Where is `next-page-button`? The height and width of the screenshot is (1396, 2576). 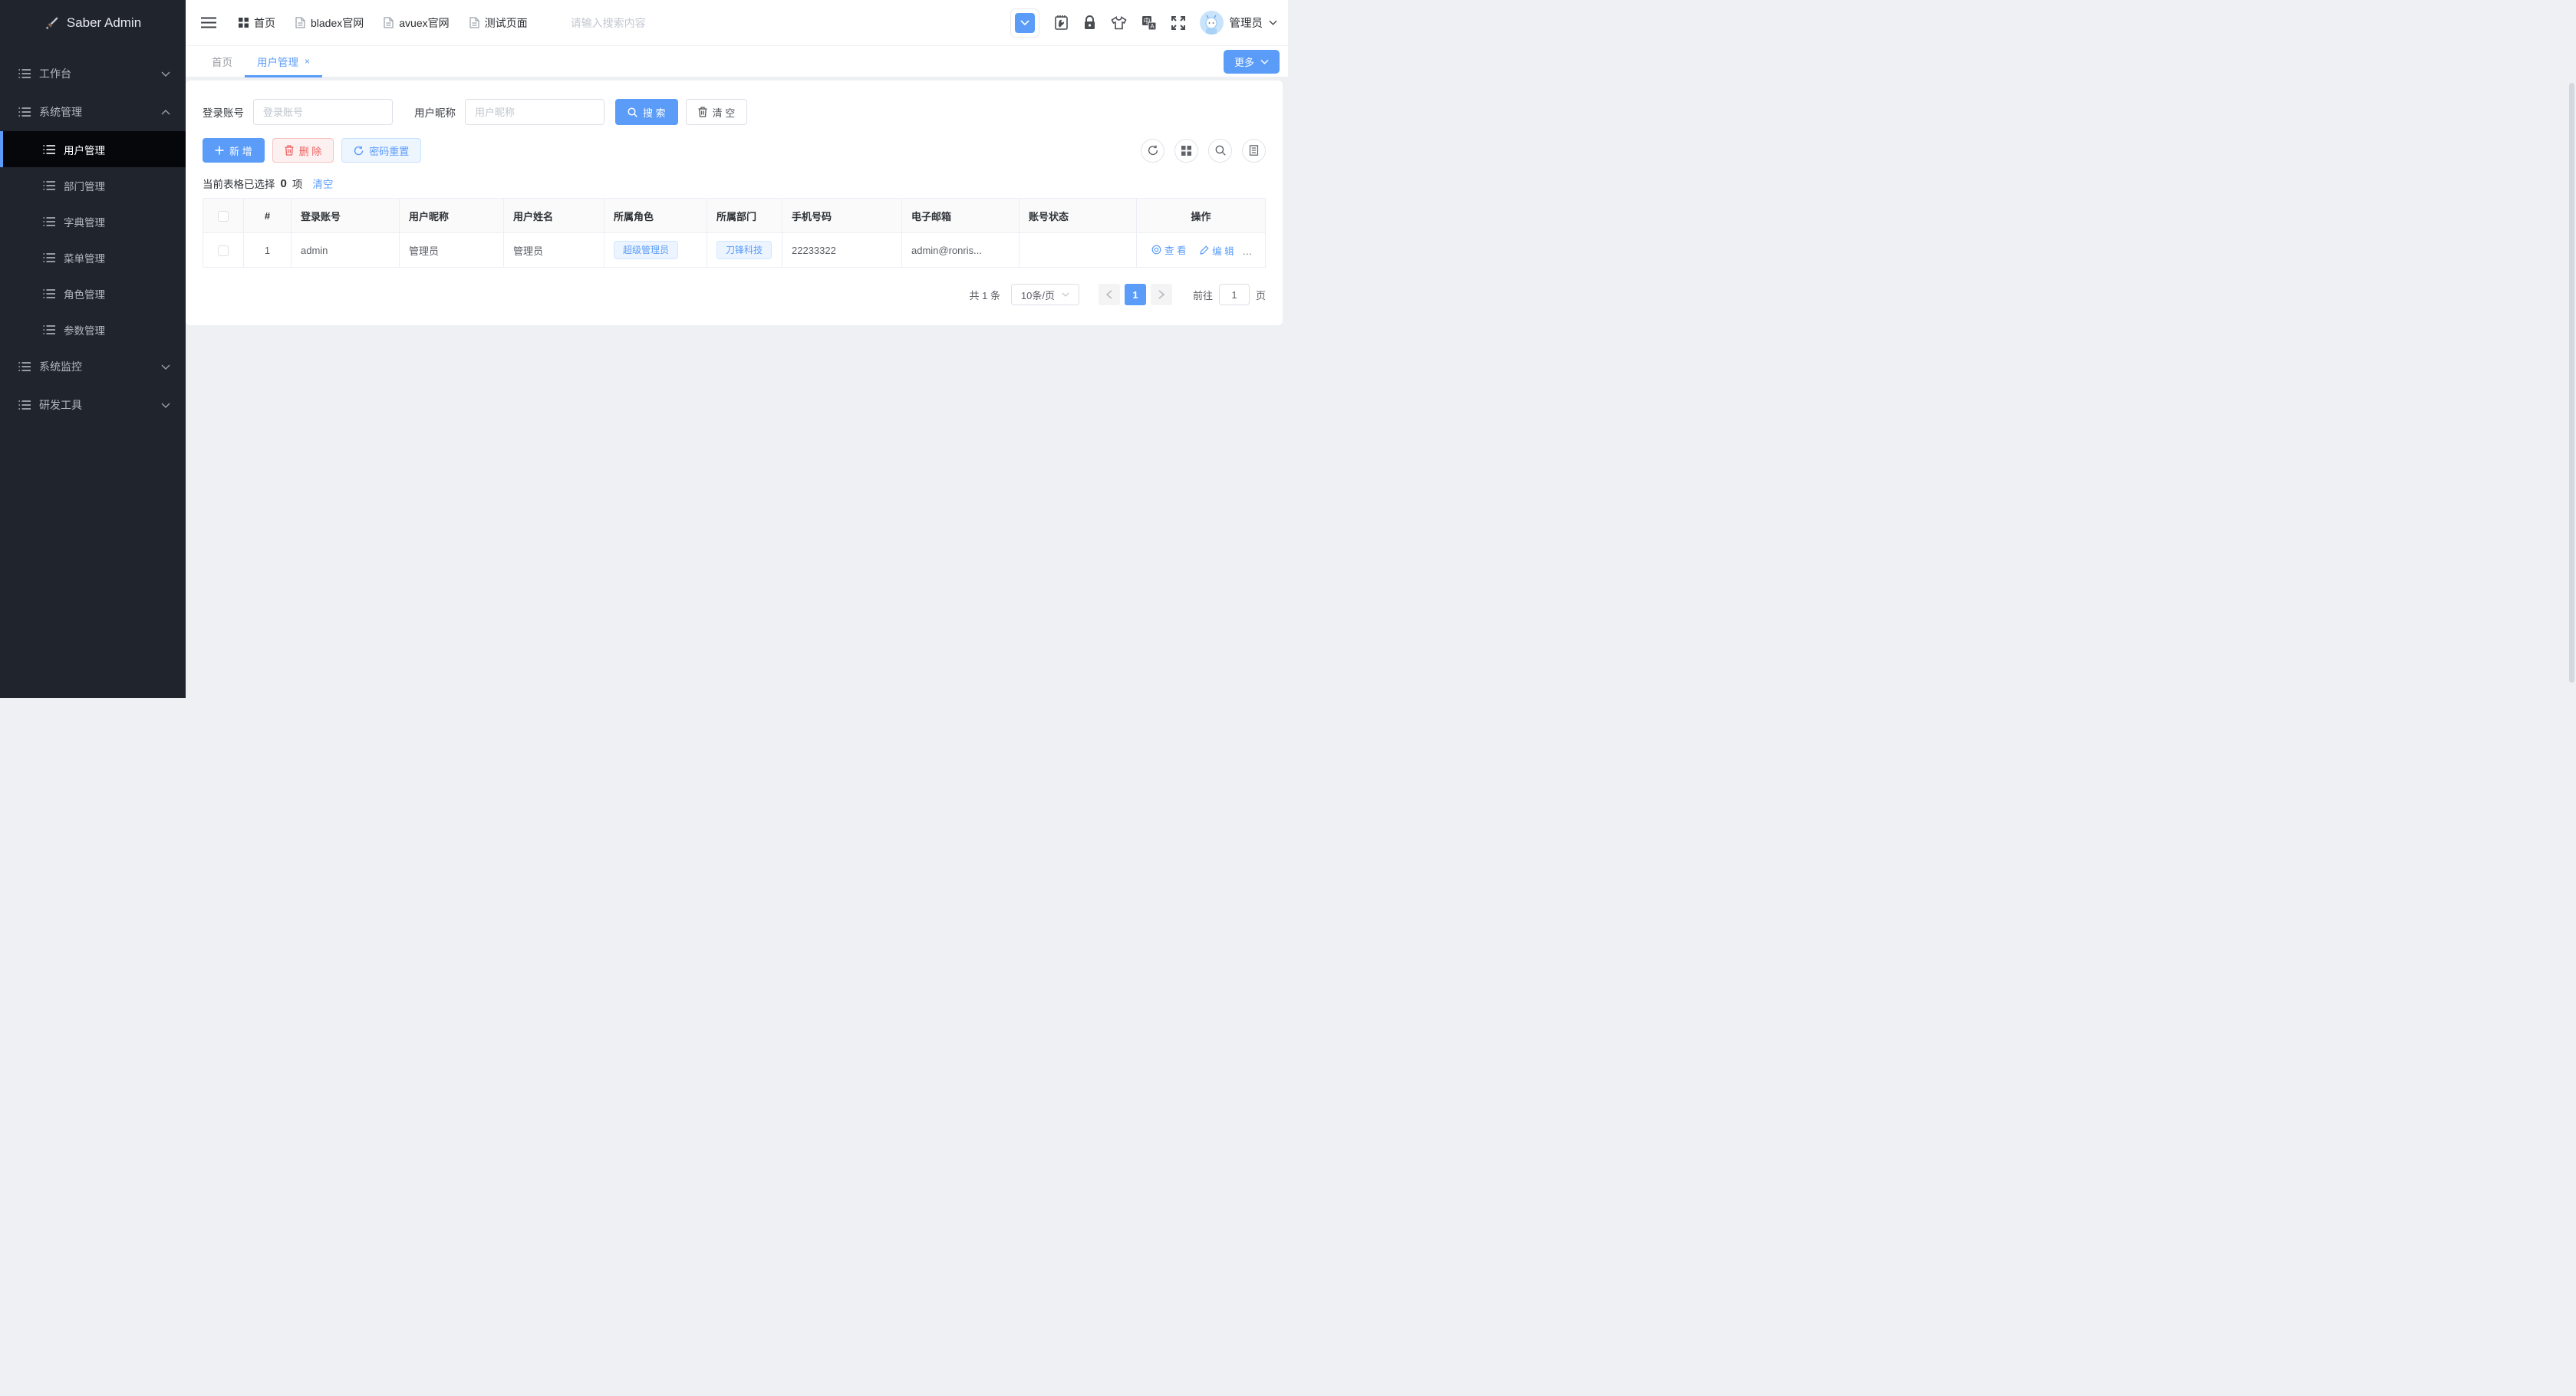 next-page-button is located at coordinates (1161, 295).